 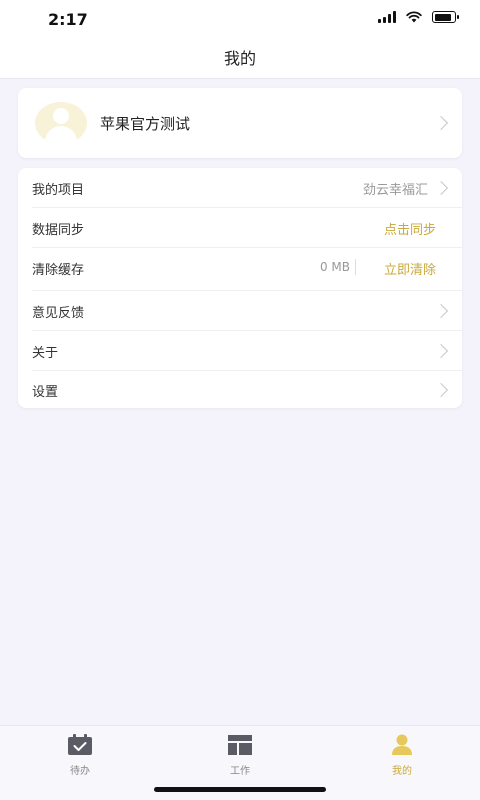 I want to click on menu-item-label: 我的项目, so click(x=58, y=190).